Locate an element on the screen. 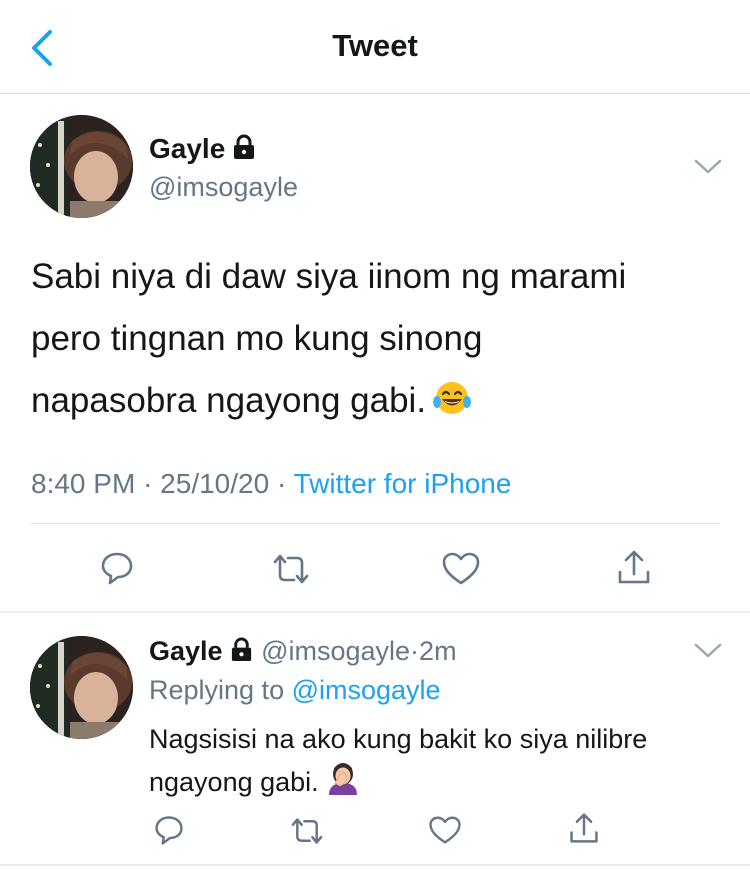 The image size is (750, 869). tweet-line: napasobra ngayong gabi. is located at coordinates (328, 401).